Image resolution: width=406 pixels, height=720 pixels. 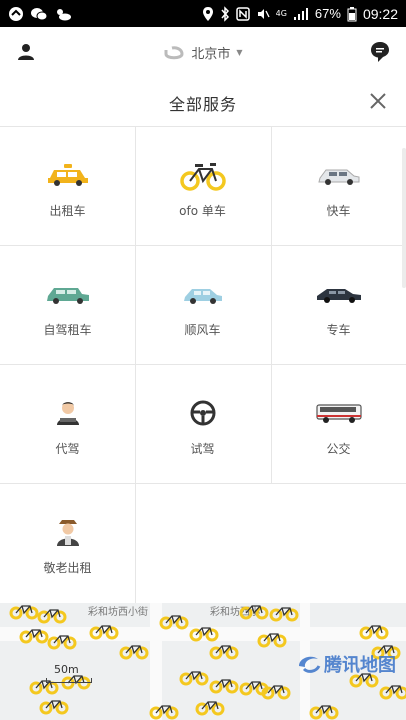 I want to click on premier-car-icon, so click(x=338, y=296).